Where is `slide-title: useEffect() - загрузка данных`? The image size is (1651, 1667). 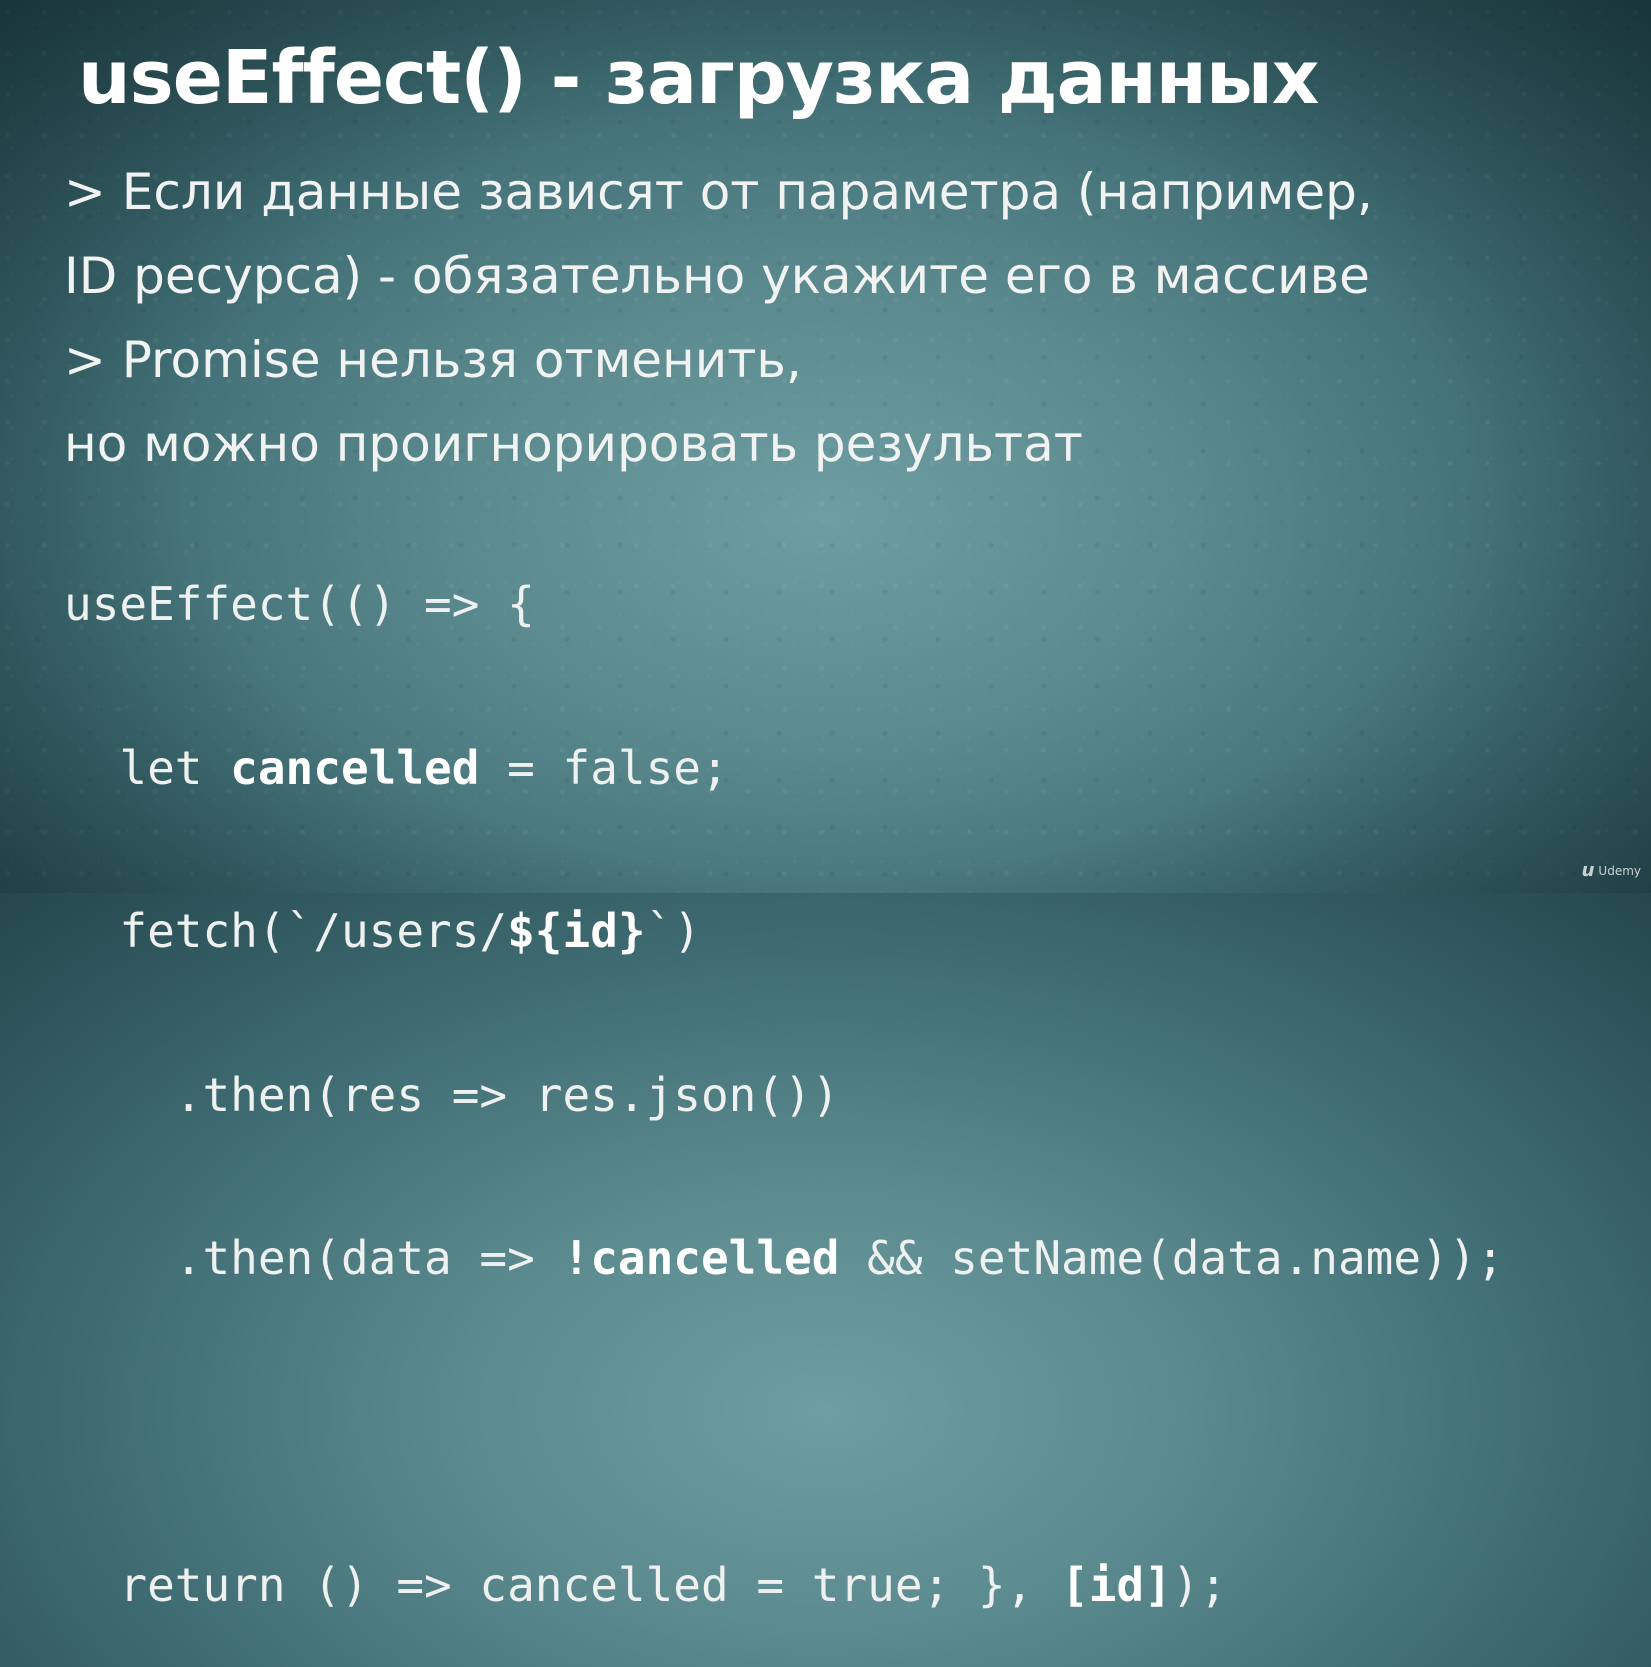 slide-title: useEffect() - загрузка данных is located at coordinates (698, 78).